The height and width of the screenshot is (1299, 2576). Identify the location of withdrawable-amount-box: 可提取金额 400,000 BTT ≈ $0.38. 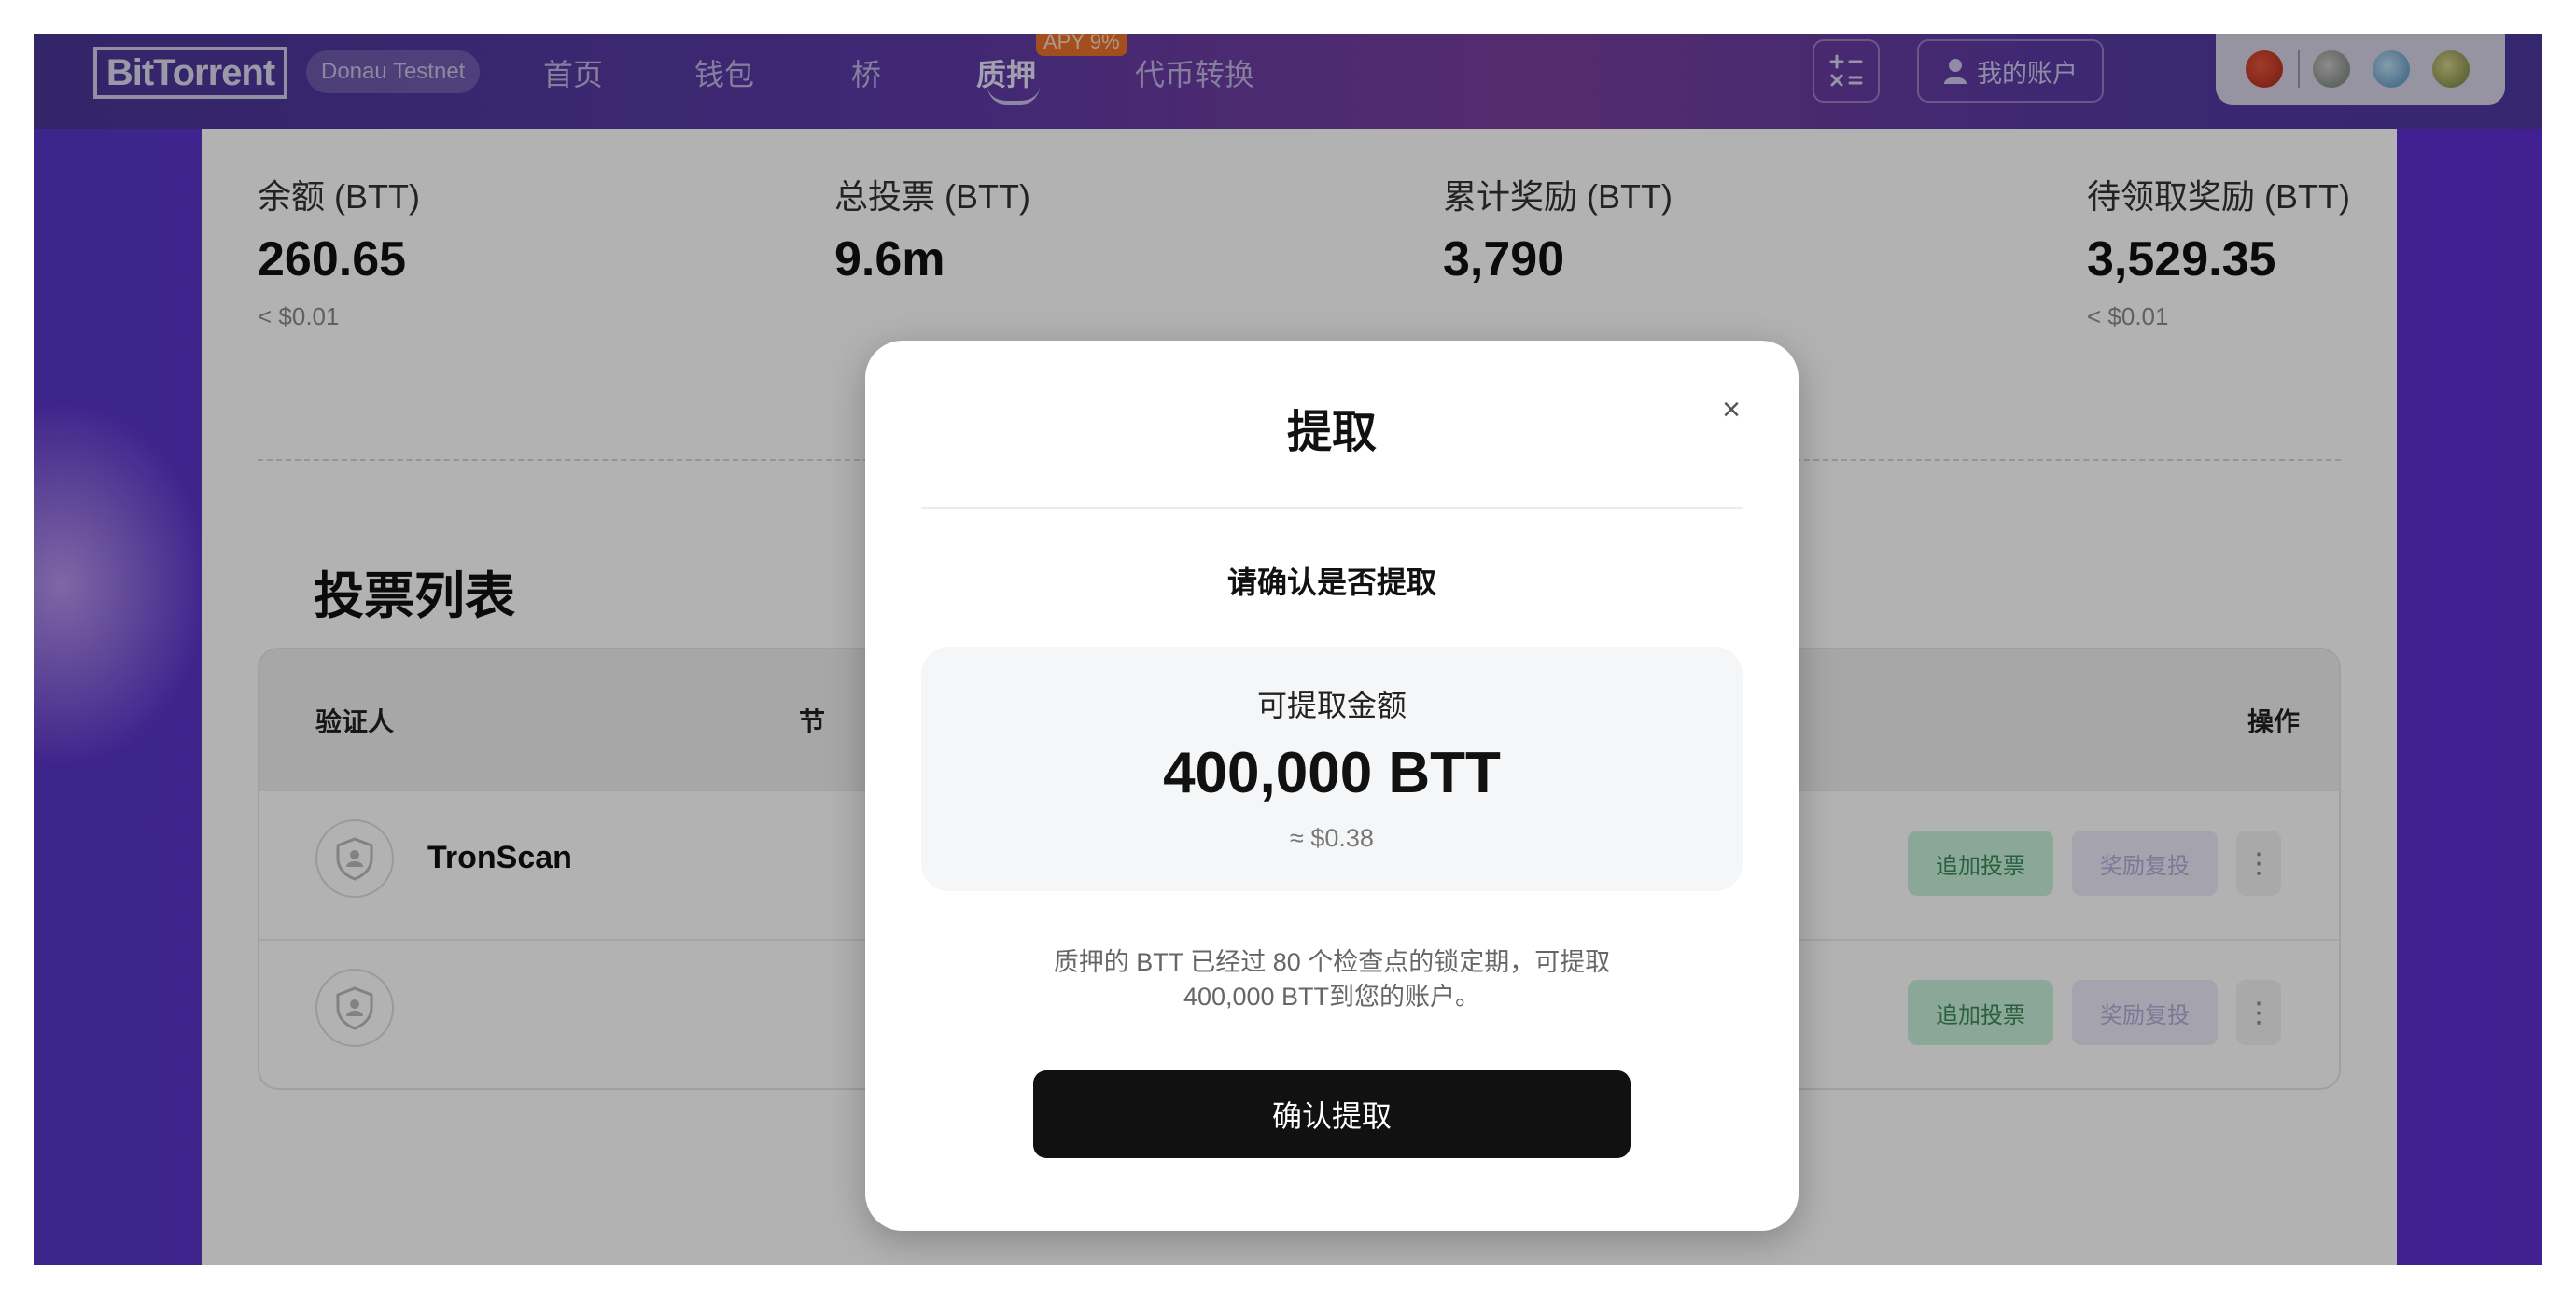
(1332, 769).